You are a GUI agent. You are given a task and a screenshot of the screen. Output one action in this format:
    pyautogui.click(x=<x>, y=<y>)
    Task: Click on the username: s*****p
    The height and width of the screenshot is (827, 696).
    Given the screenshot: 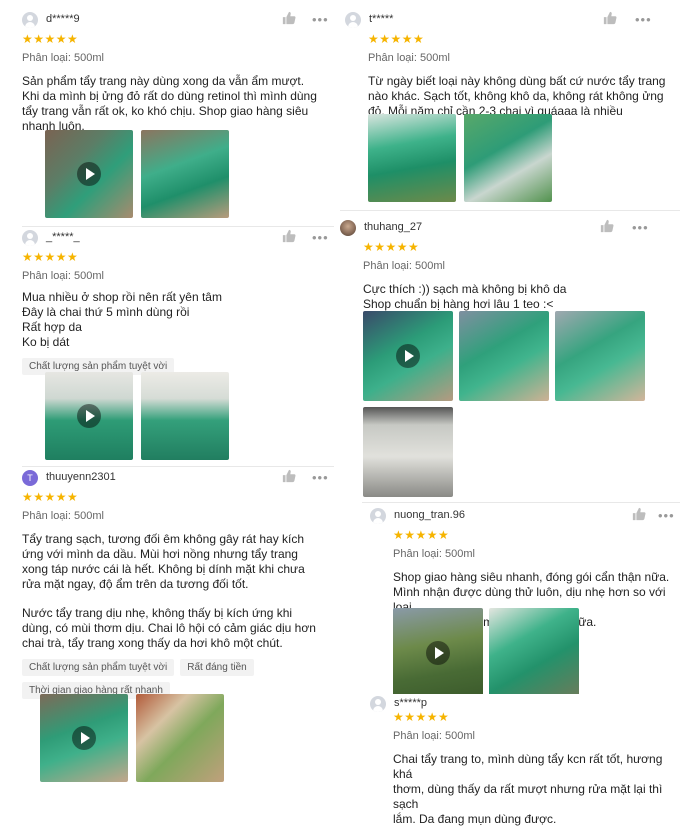 What is the action you would take?
    pyautogui.click(x=410, y=703)
    